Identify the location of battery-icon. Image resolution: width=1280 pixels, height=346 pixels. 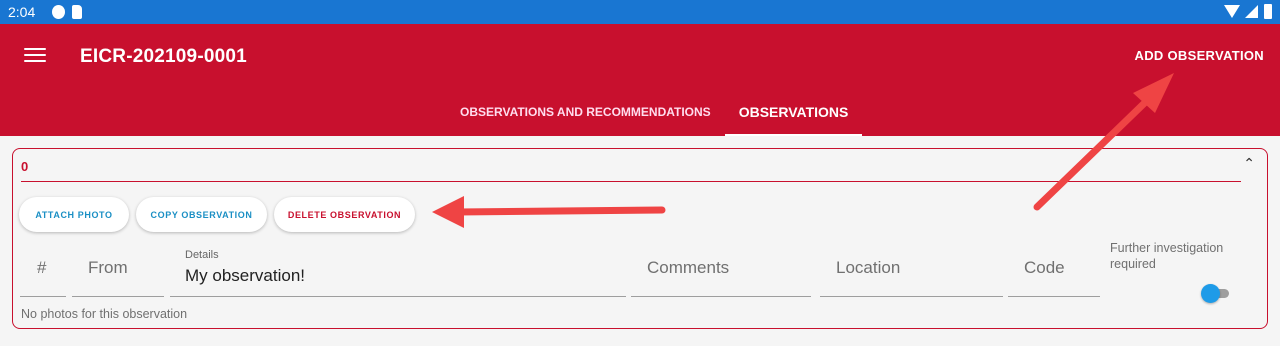
(1268, 11).